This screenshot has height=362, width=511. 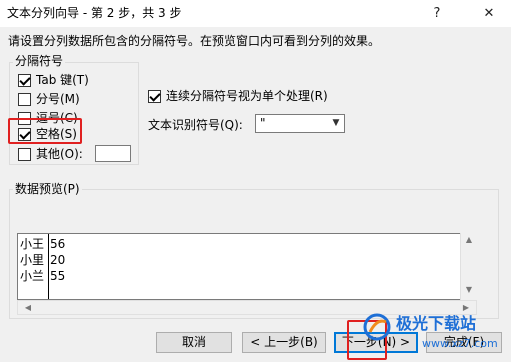 I want to click on consecutive-checkbox-label: 连续分隔符号视为单个处理(R), so click(x=247, y=96).